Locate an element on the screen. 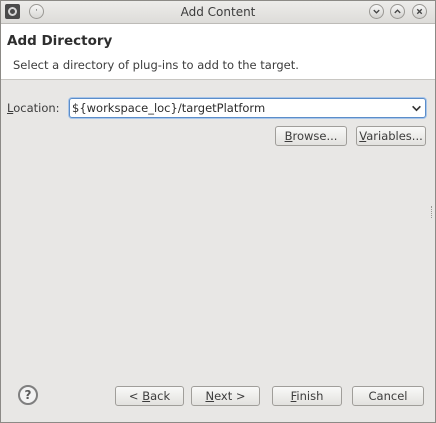  page-title: Add Directory is located at coordinates (60, 41).